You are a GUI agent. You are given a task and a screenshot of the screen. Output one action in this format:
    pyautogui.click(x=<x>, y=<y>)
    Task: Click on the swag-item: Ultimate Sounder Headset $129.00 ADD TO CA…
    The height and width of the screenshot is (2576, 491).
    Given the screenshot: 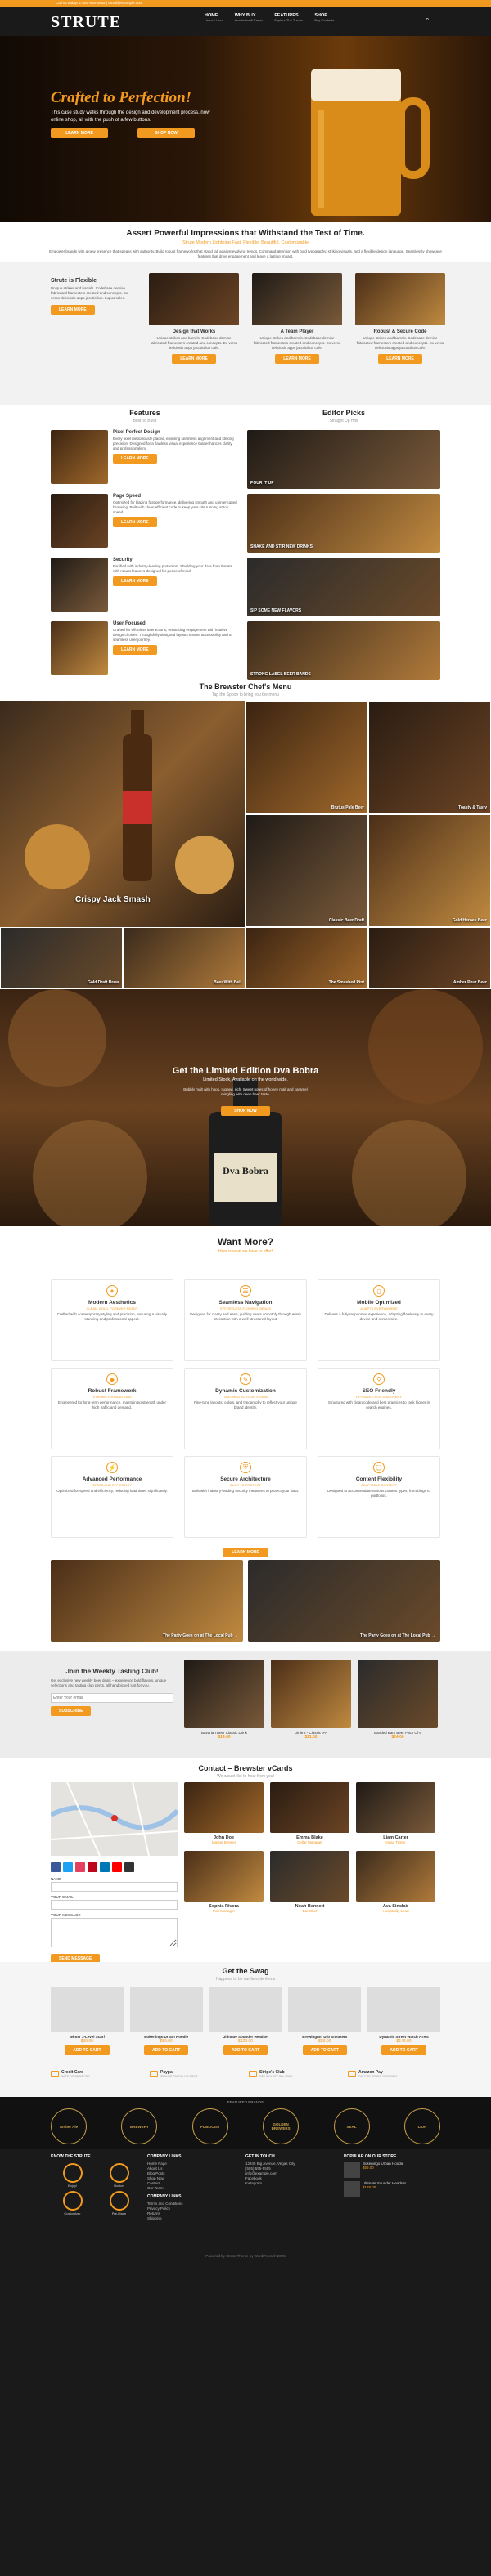 What is the action you would take?
    pyautogui.click(x=245, y=2021)
    